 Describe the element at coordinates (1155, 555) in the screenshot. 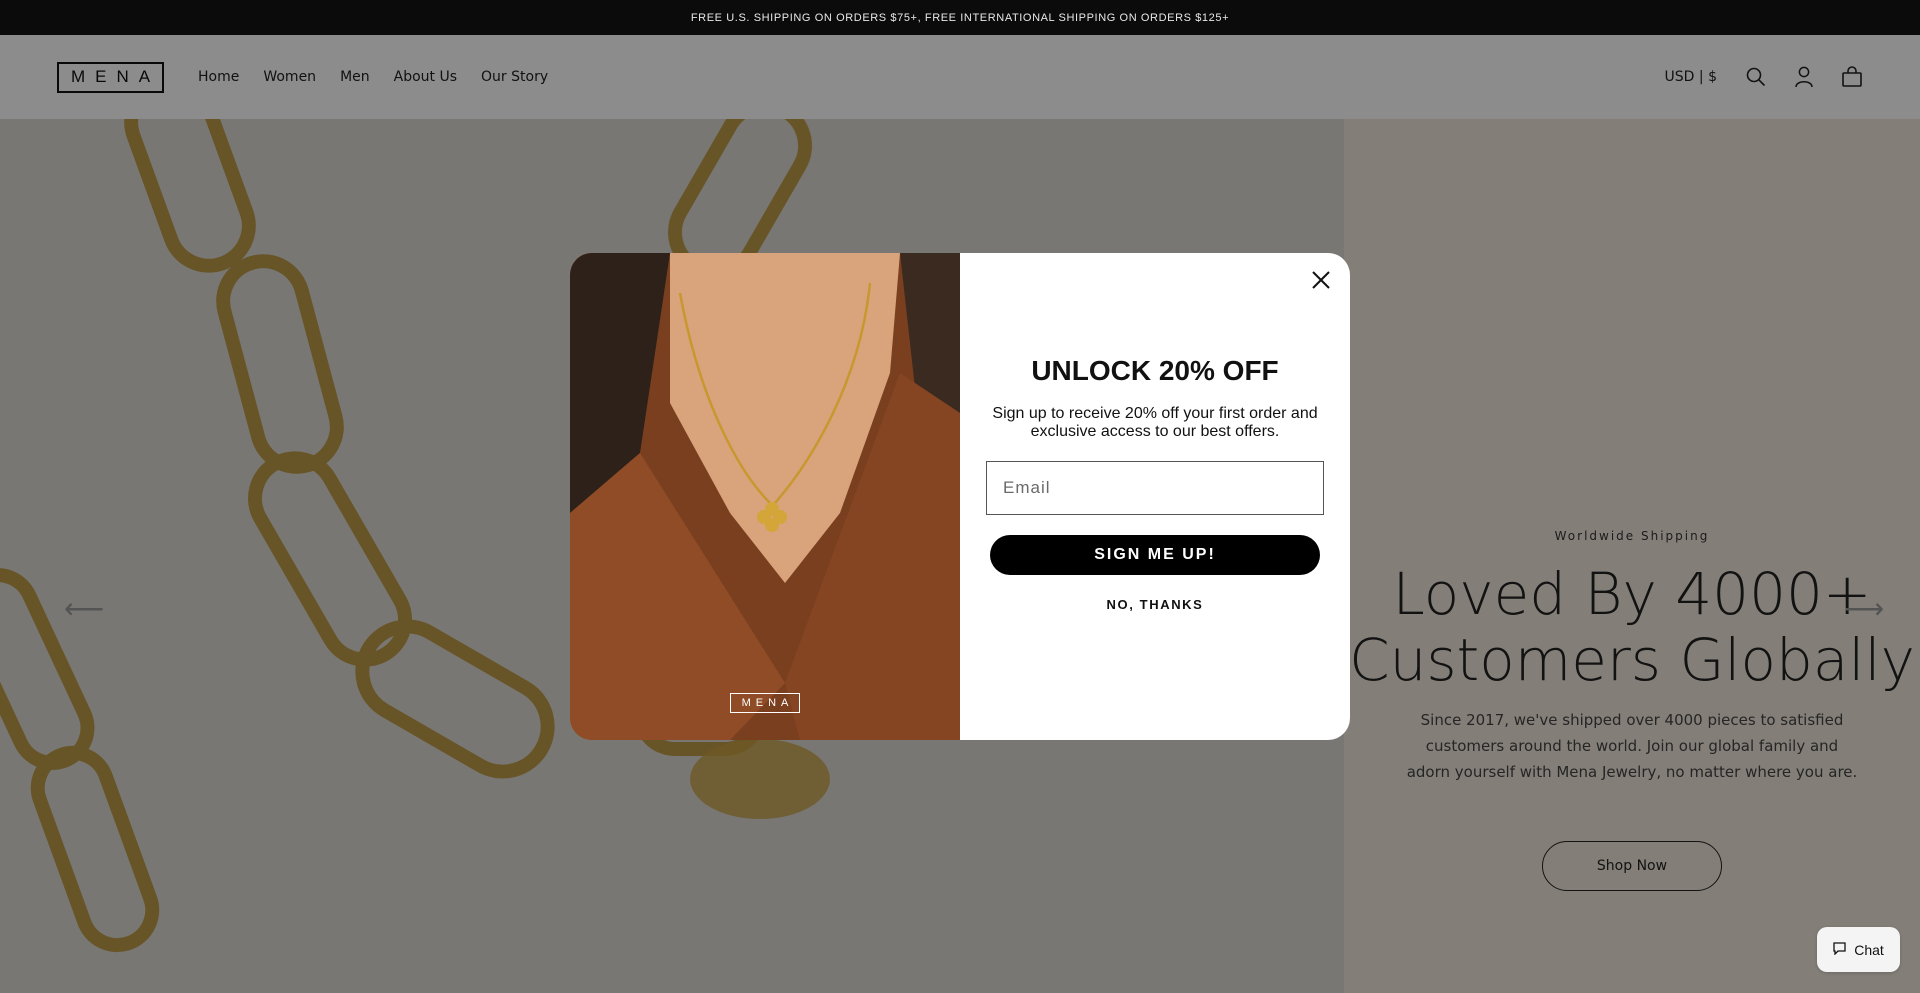

I see `sign-up-button: SIGN ME UP!` at that location.